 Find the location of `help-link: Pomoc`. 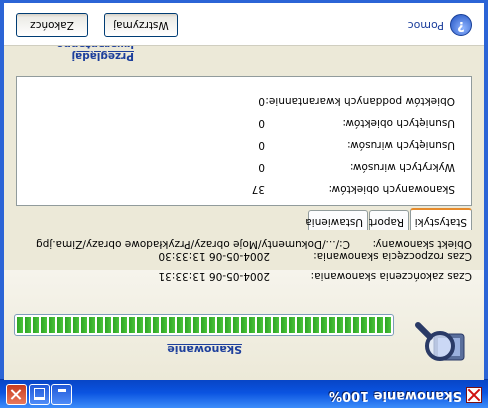

help-link: Pomoc is located at coordinates (426, 25).